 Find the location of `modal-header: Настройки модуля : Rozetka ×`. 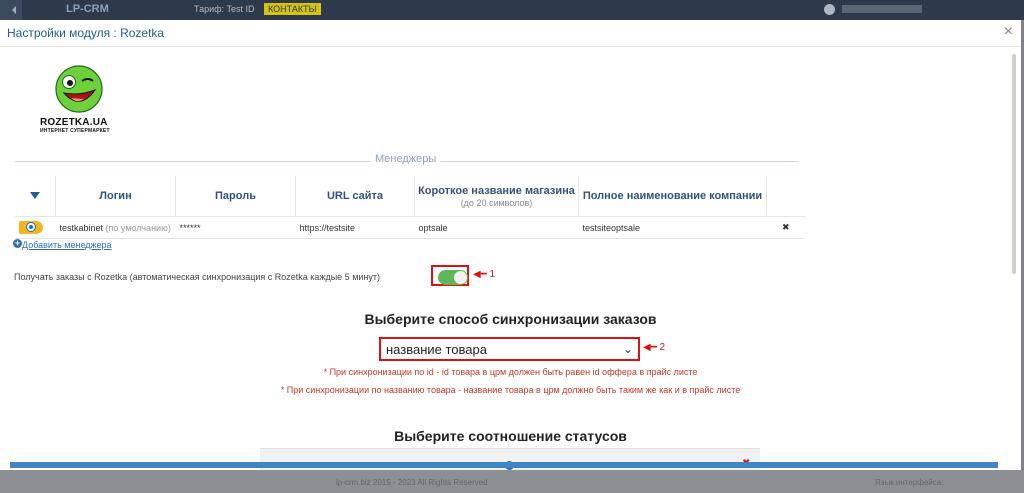

modal-header: Настройки модуля : Rozetka × is located at coordinates (510, 33).